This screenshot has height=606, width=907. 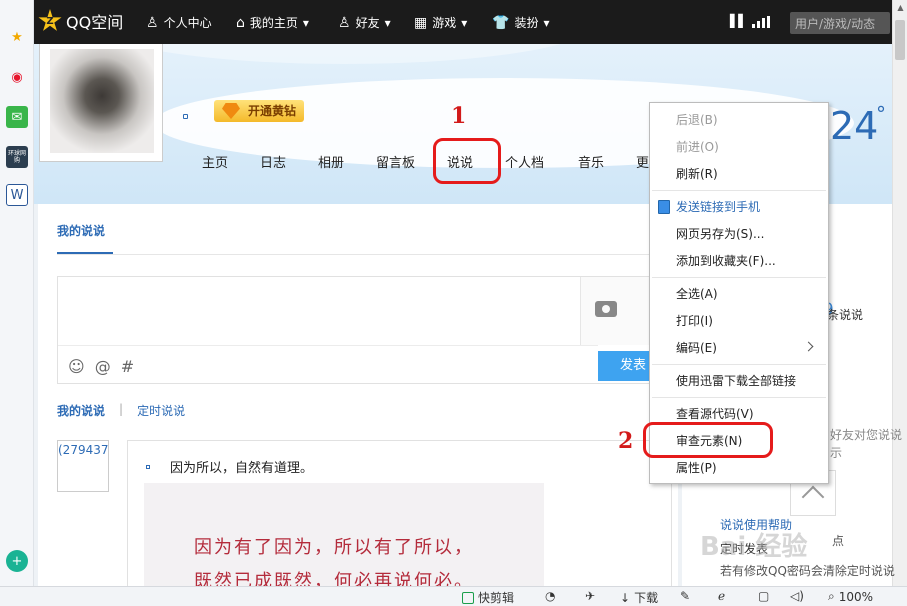 I want to click on menu-send-link-to-phone: 发送链接到手机, so click(x=739, y=207).